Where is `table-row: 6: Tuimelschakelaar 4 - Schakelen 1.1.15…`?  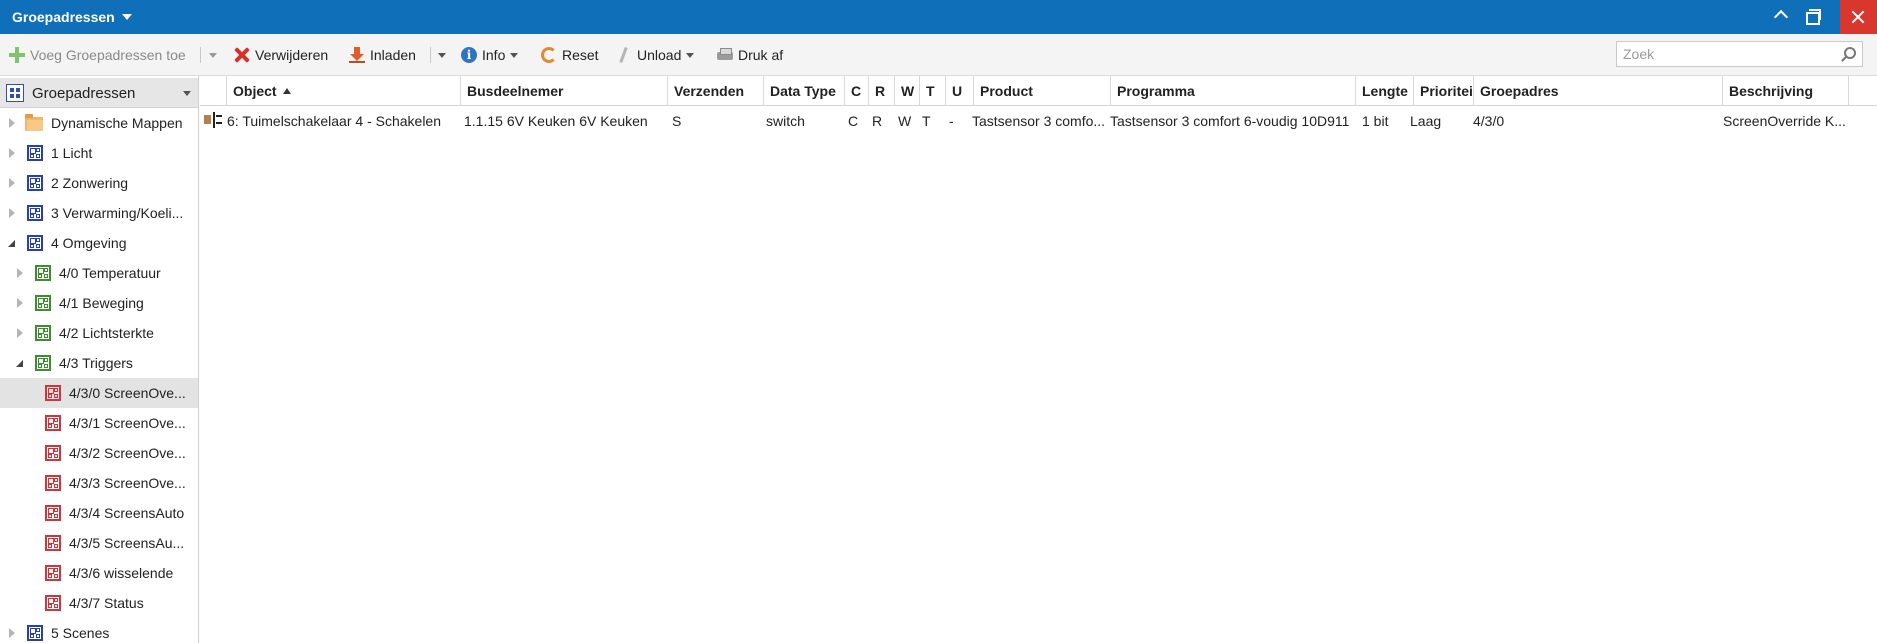
table-row: 6: Tuimelschakelaar 4 - Schakelen 1.1.15… is located at coordinates (1038, 120).